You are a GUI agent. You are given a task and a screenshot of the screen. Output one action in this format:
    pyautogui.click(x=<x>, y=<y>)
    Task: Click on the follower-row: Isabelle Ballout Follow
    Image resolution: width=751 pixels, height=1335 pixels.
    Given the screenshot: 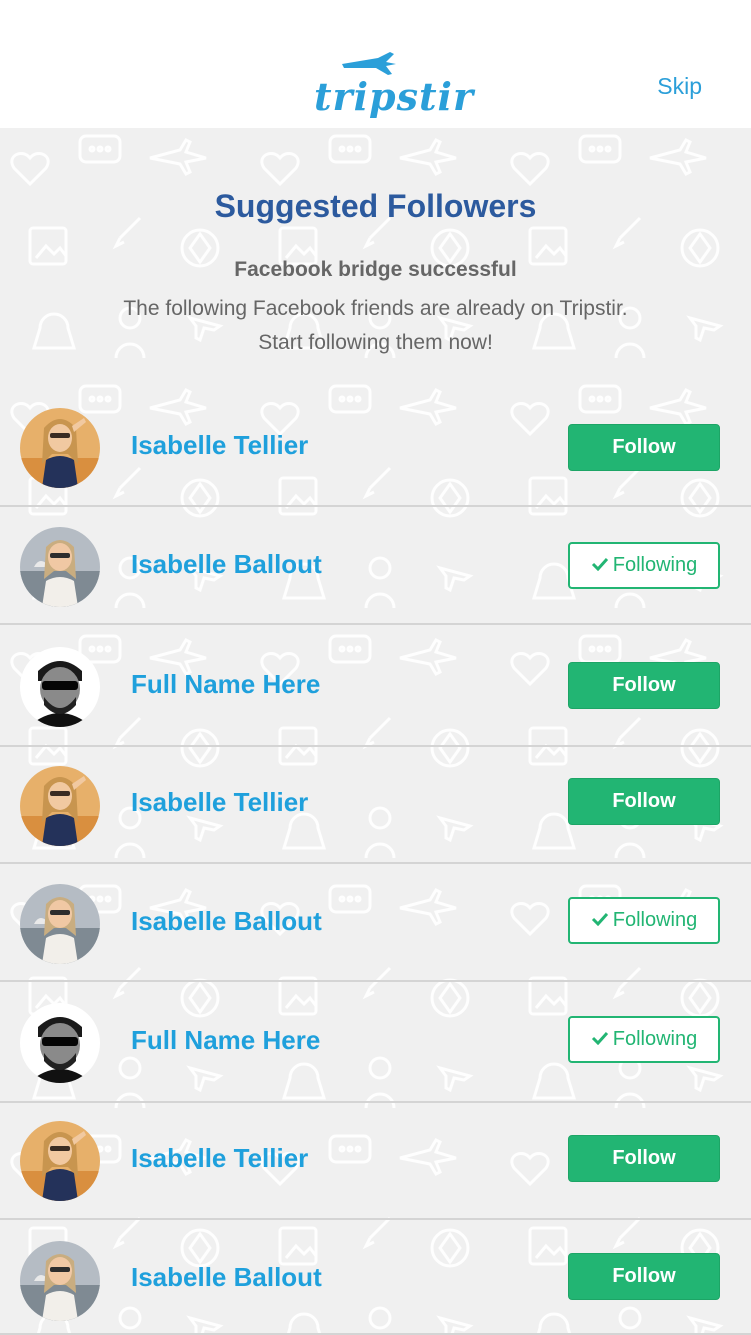 What is the action you would take?
    pyautogui.click(x=375, y=1277)
    